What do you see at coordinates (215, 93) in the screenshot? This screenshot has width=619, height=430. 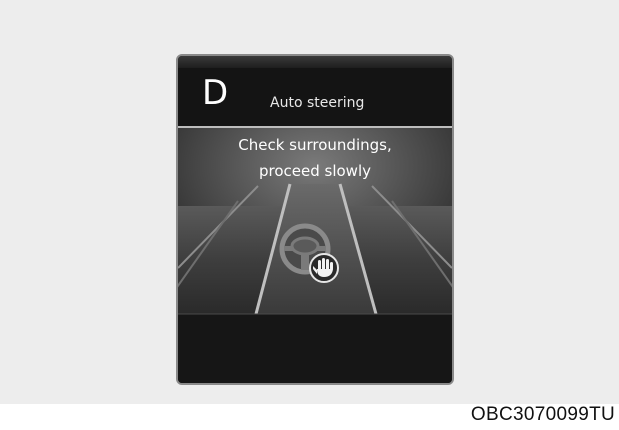 I see `gear-indicator: D` at bounding box center [215, 93].